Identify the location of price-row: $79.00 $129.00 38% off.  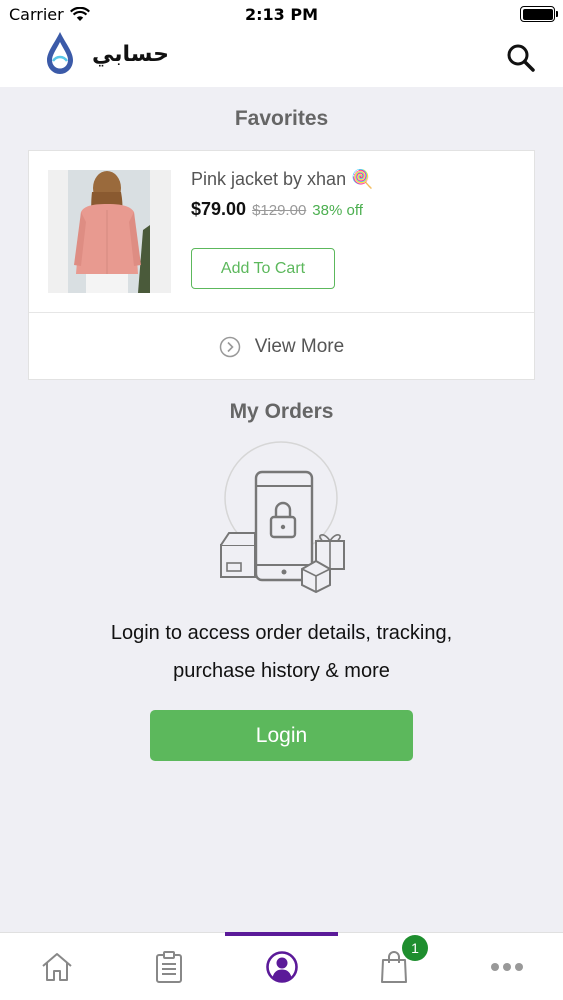
(277, 209).